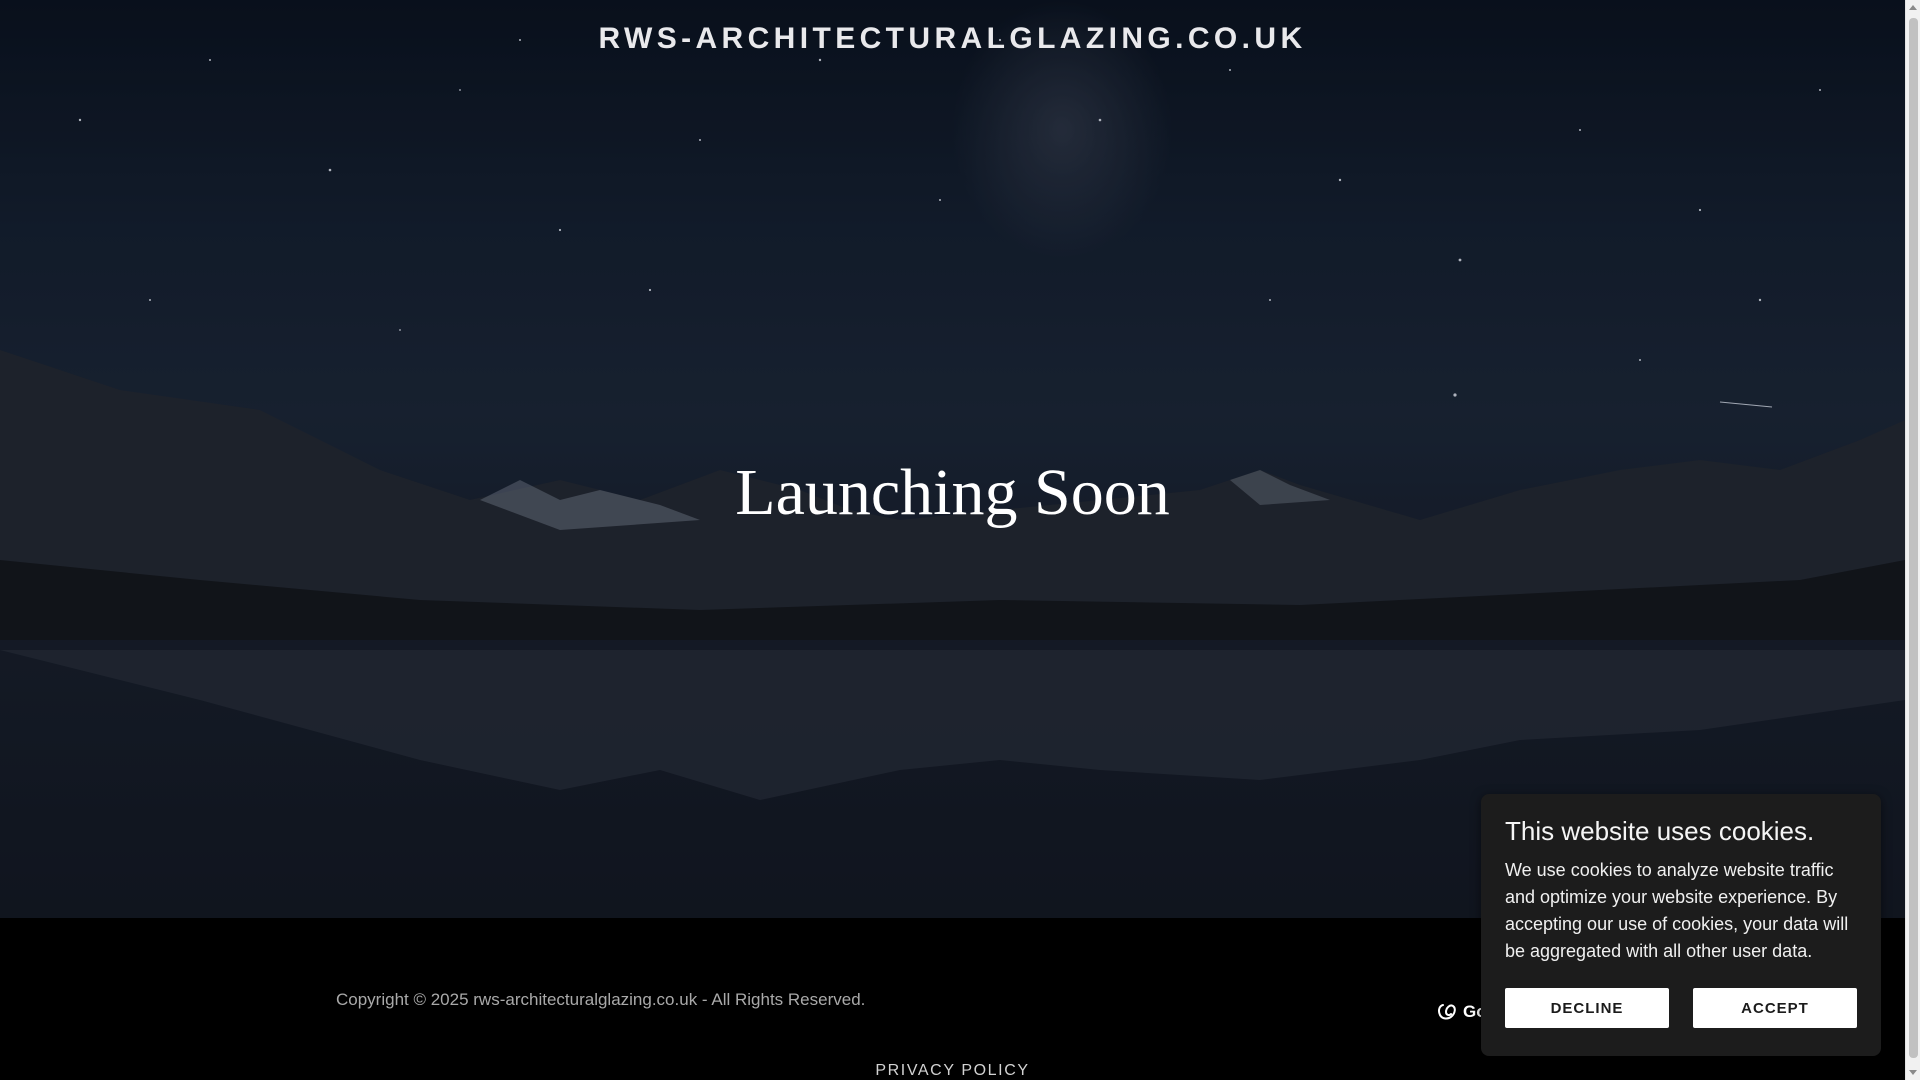 This screenshot has height=1080, width=1920. Describe the element at coordinates (1462, 1012) in the screenshot. I see `godaddy-logo: Go` at that location.